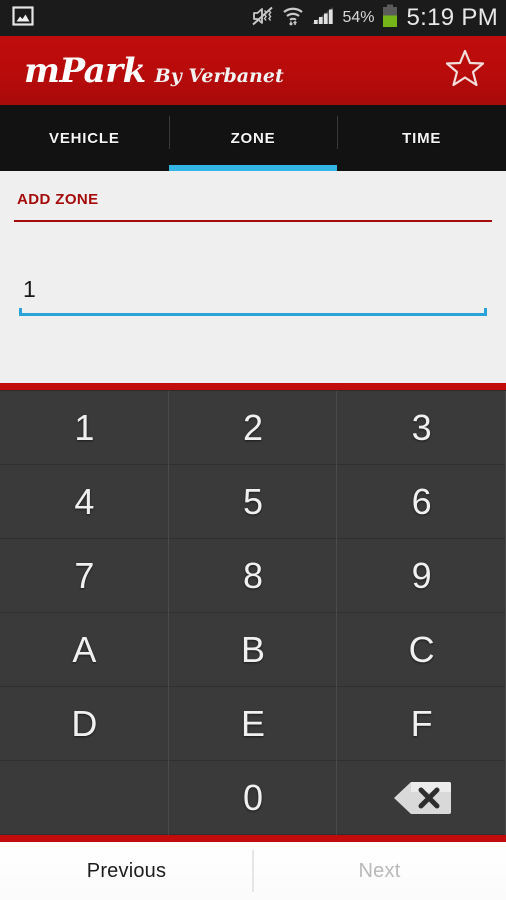 The height and width of the screenshot is (900, 506). What do you see at coordinates (452, 17) in the screenshot?
I see `clock: 5:19 PM` at bounding box center [452, 17].